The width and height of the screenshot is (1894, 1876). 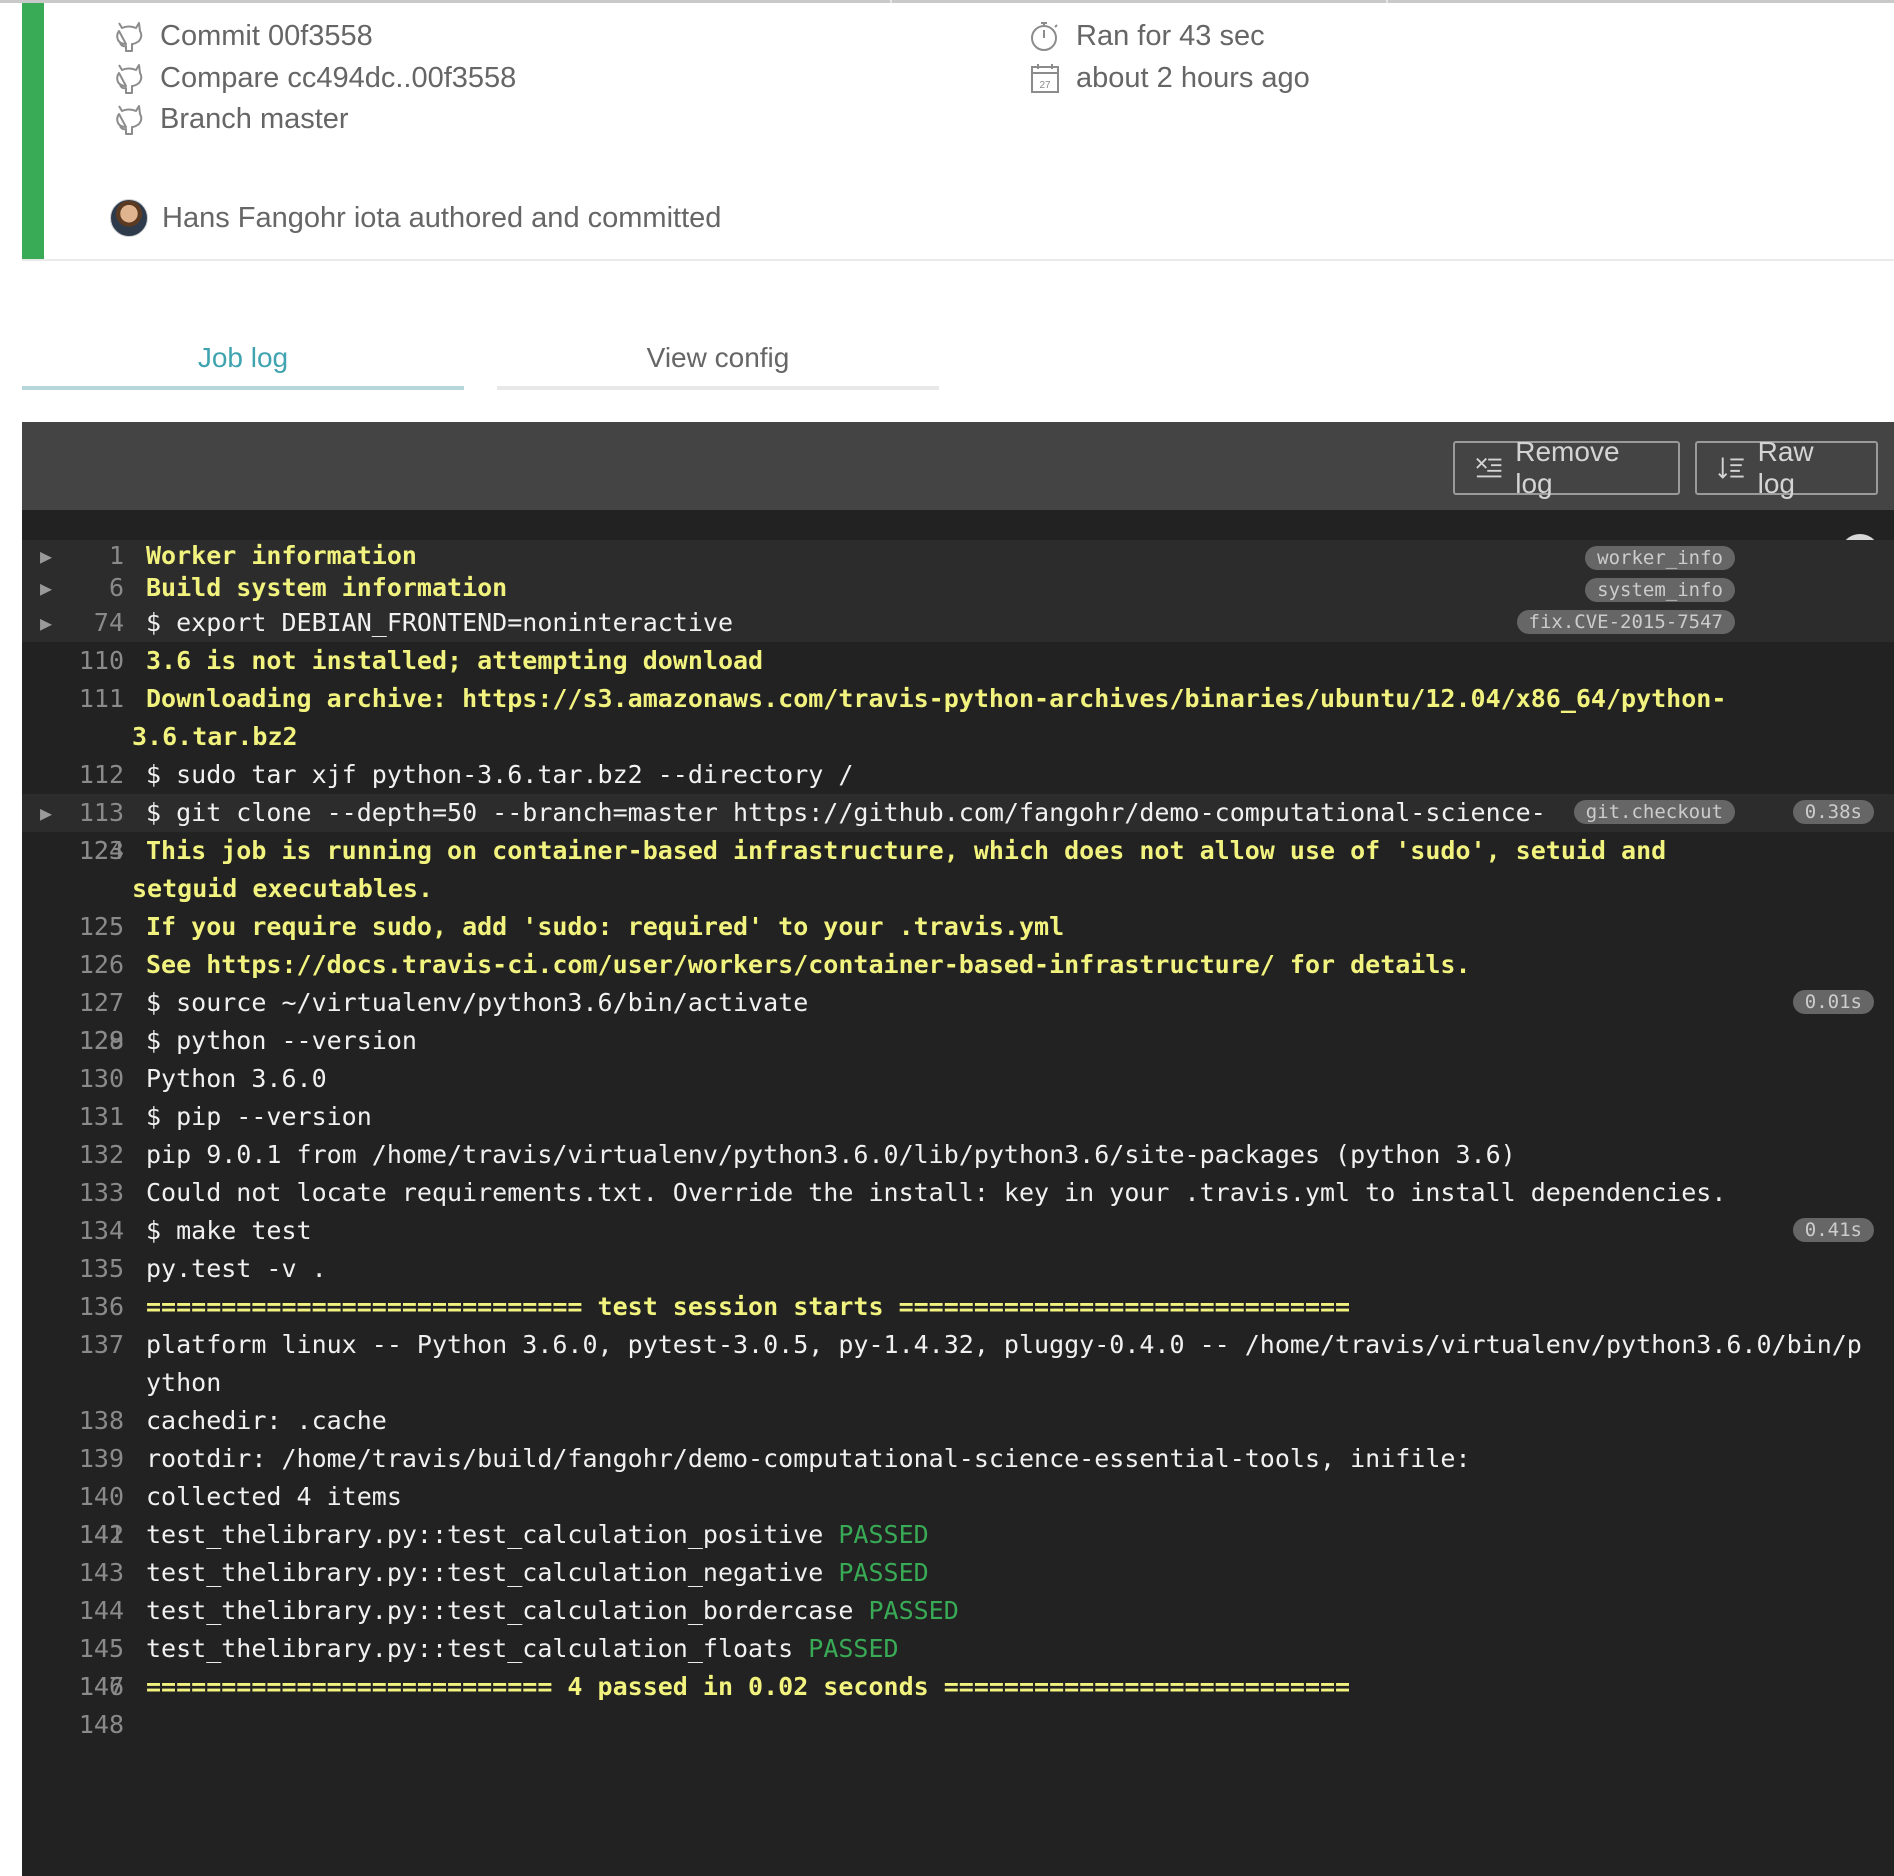 I want to click on log-text: $ python --version, so click(x=281, y=1040).